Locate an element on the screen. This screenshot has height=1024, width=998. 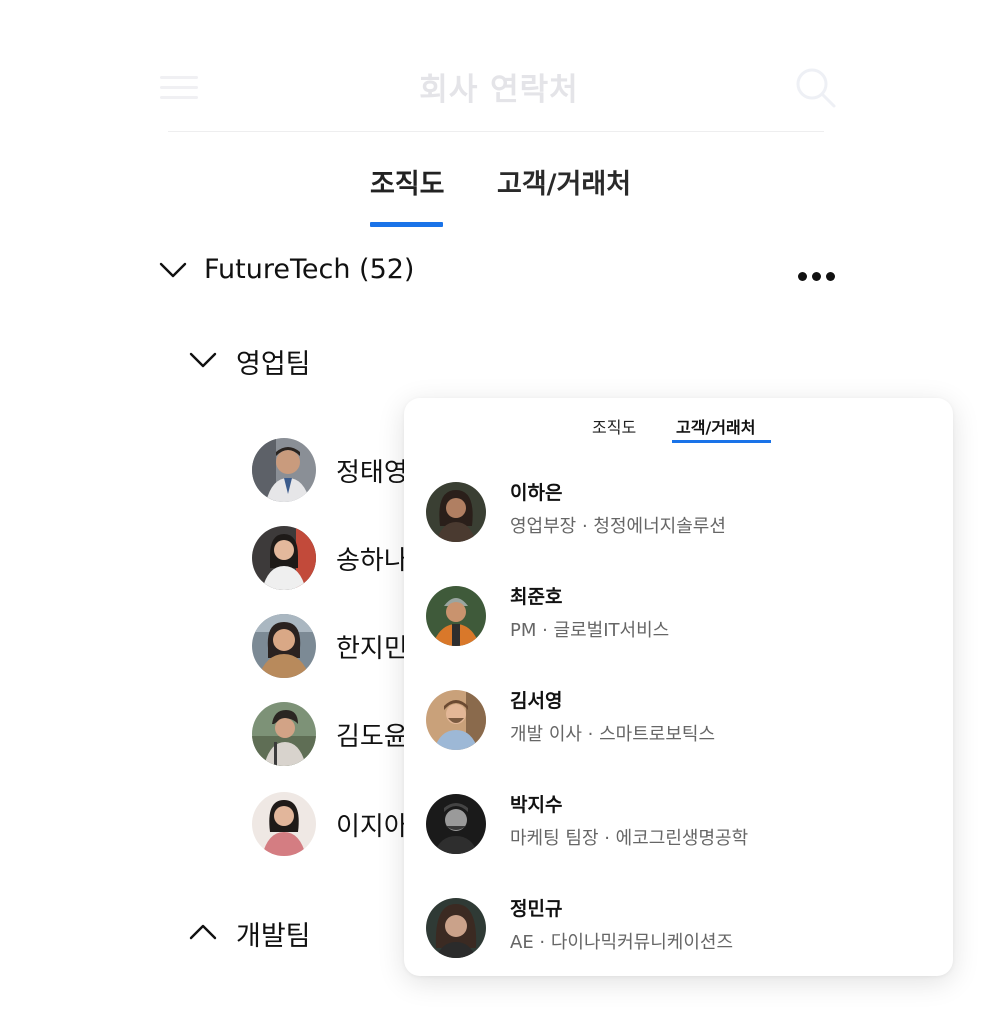
member-name: 김도윤 is located at coordinates (372, 734).